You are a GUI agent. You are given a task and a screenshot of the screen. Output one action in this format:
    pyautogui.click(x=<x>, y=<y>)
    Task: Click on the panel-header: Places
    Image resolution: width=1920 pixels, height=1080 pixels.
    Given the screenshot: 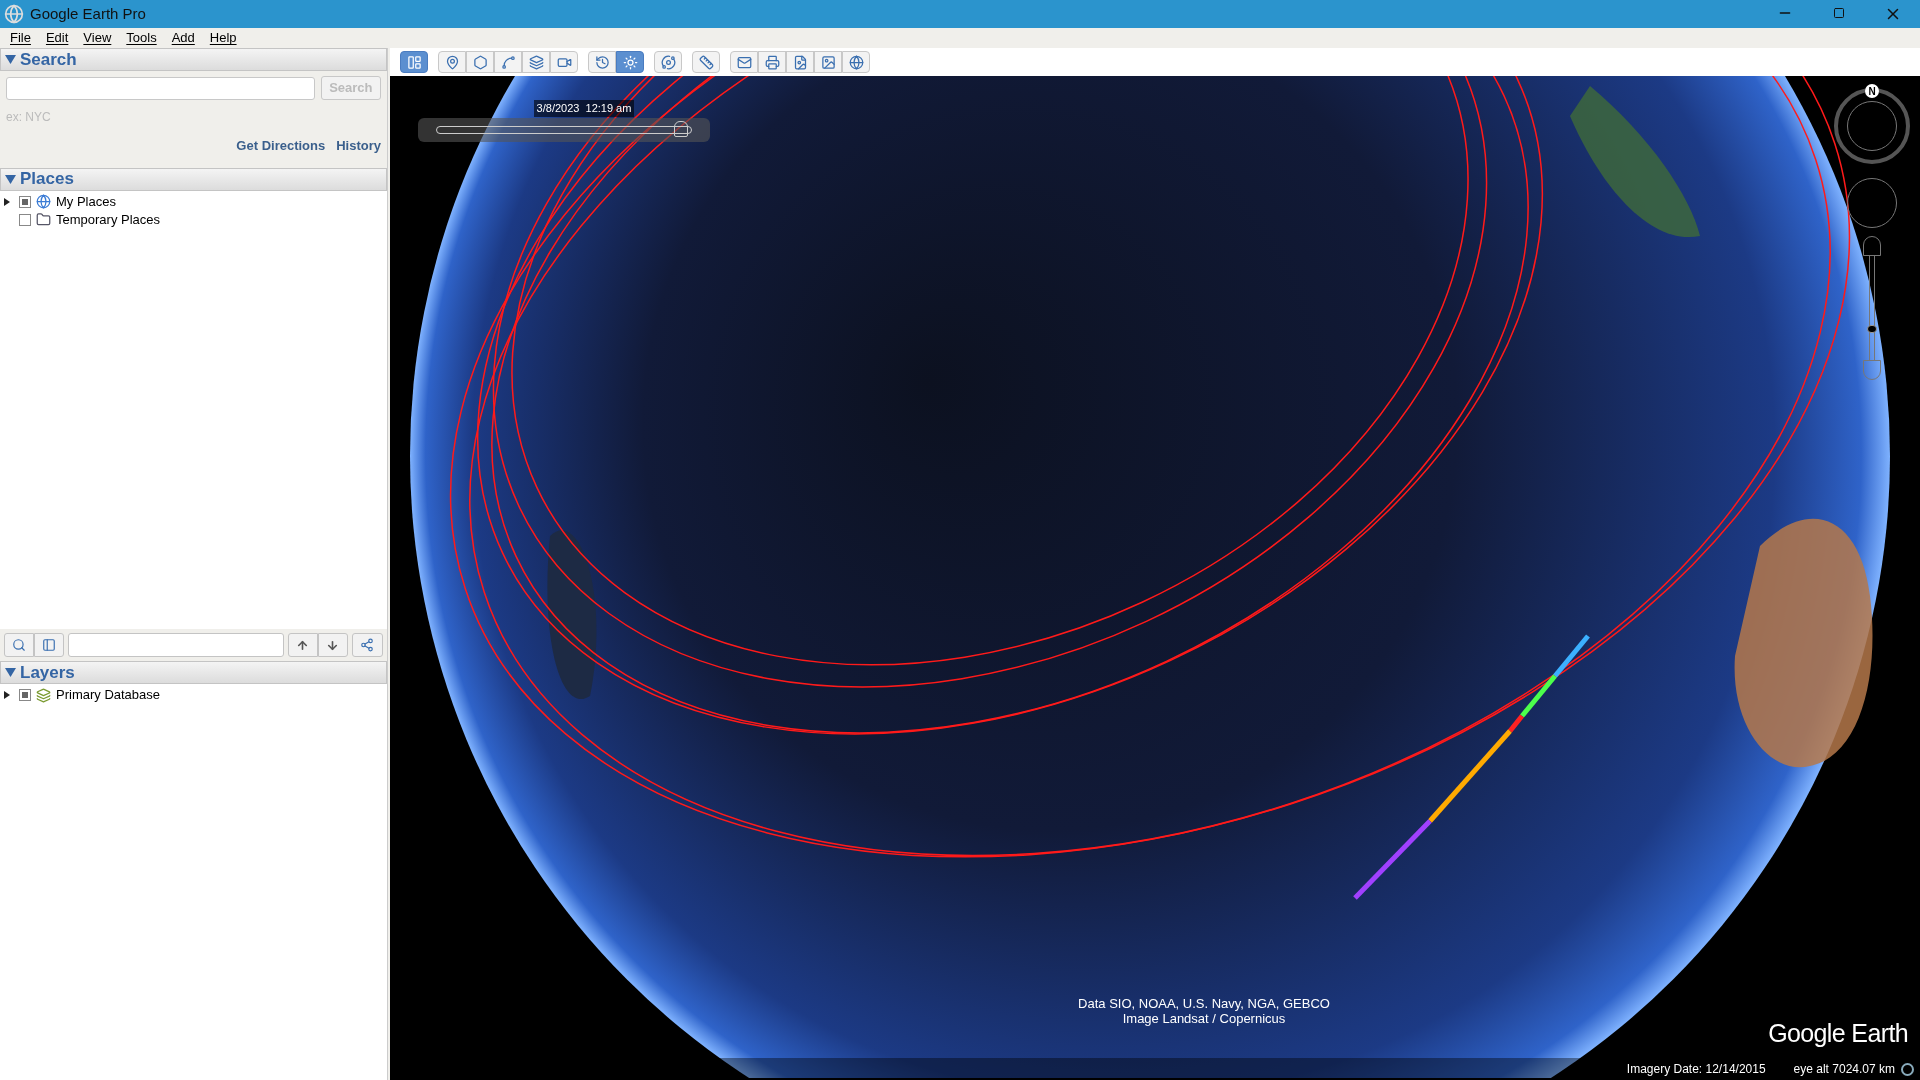 What is the action you would take?
    pyautogui.click(x=193, y=179)
    